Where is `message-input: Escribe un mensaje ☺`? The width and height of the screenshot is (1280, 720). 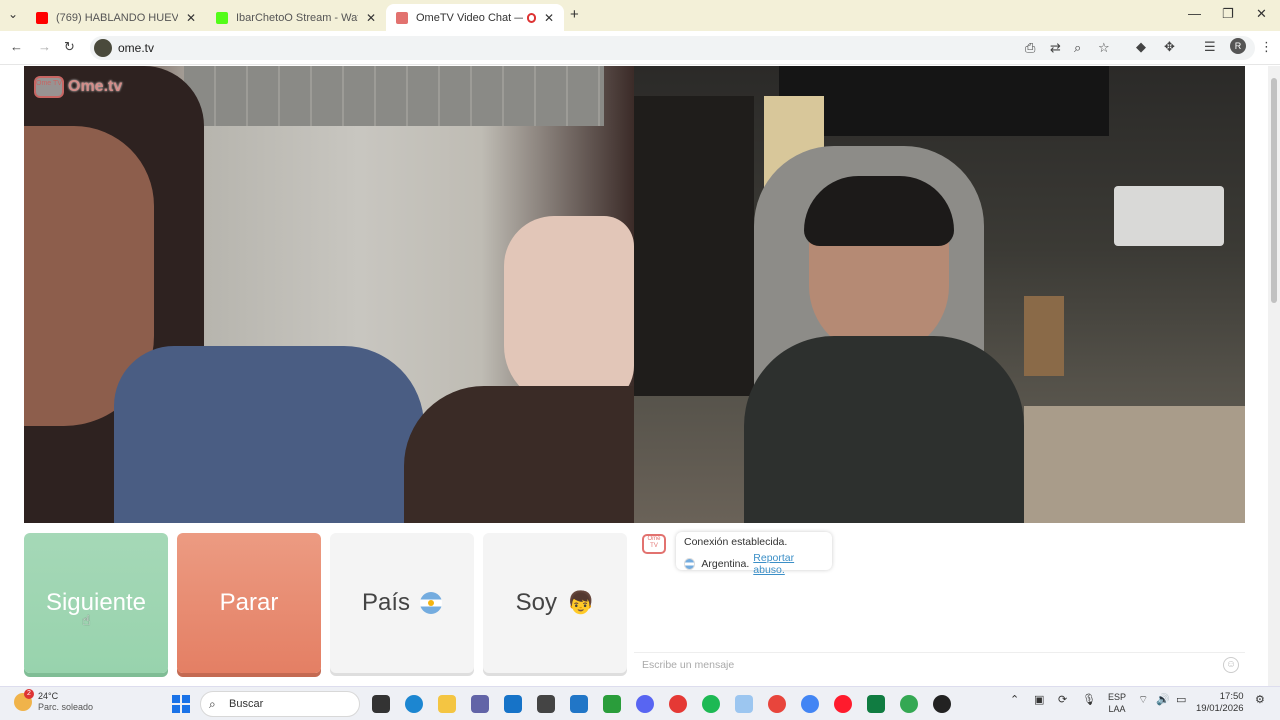 message-input: Escribe un mensaje ☺ is located at coordinates (939, 664).